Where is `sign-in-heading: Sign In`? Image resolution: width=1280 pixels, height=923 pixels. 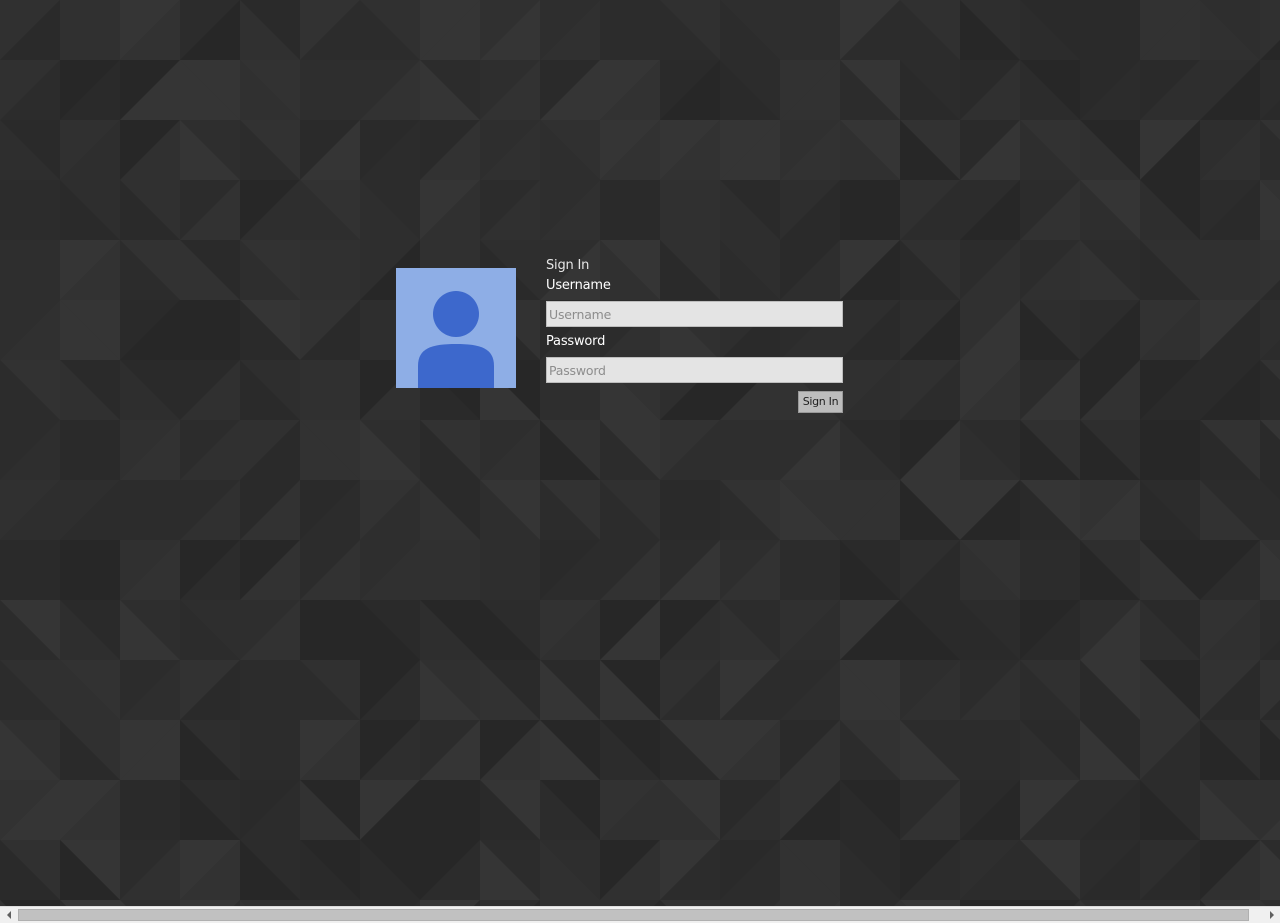
sign-in-heading: Sign In is located at coordinates (568, 265).